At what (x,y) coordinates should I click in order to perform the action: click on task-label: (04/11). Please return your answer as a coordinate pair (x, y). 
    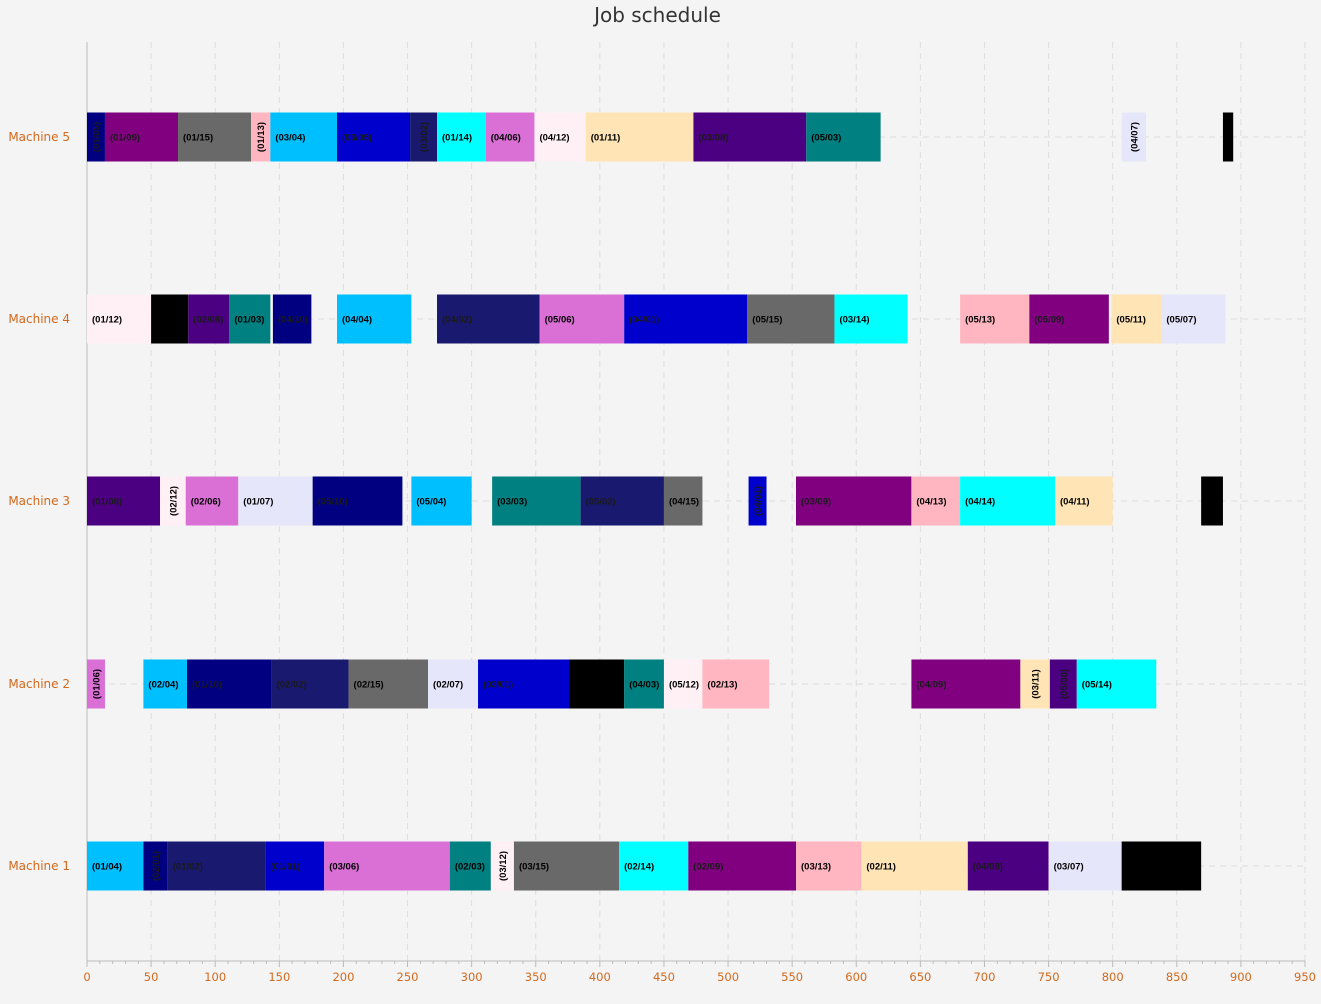
    Looking at the image, I should click on (1075, 502).